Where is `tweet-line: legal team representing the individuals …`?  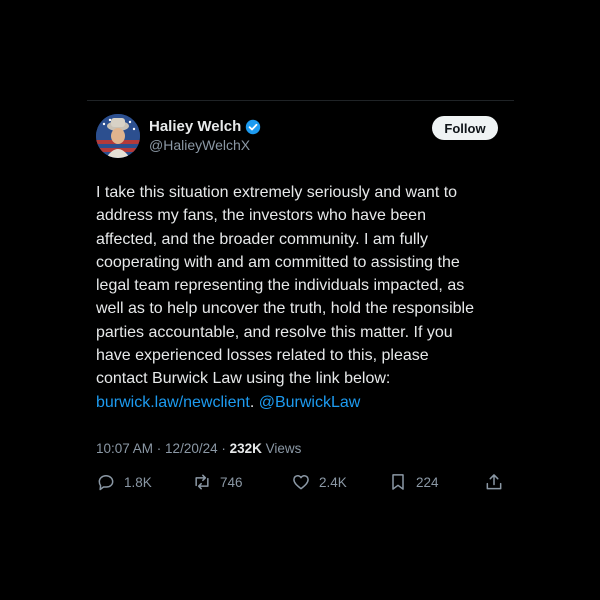
tweet-line: legal team representing the individuals … is located at coordinates (280, 286).